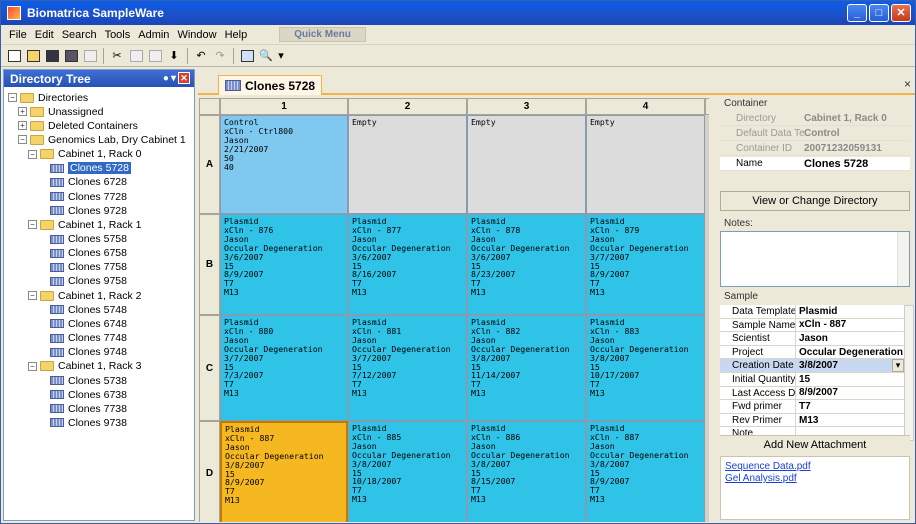 The image size is (916, 524). I want to click on sample-field: Creation Date 3/8/2007 ▾, so click(812, 366).